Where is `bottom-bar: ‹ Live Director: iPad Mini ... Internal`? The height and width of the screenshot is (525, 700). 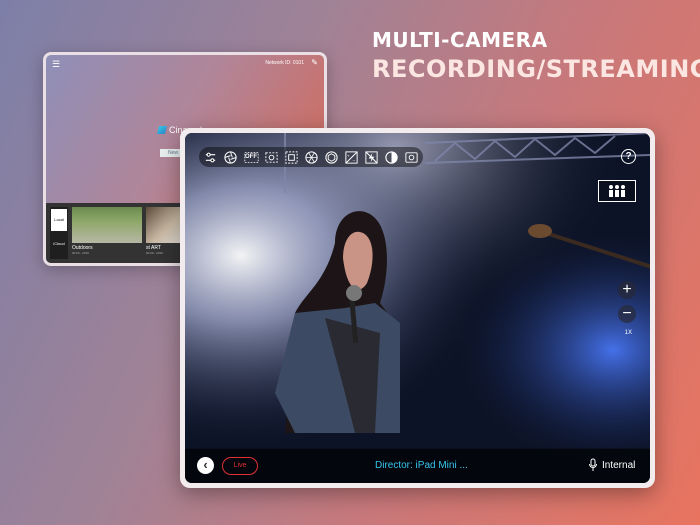 bottom-bar: ‹ Live Director: iPad Mini ... Internal is located at coordinates (417, 466).